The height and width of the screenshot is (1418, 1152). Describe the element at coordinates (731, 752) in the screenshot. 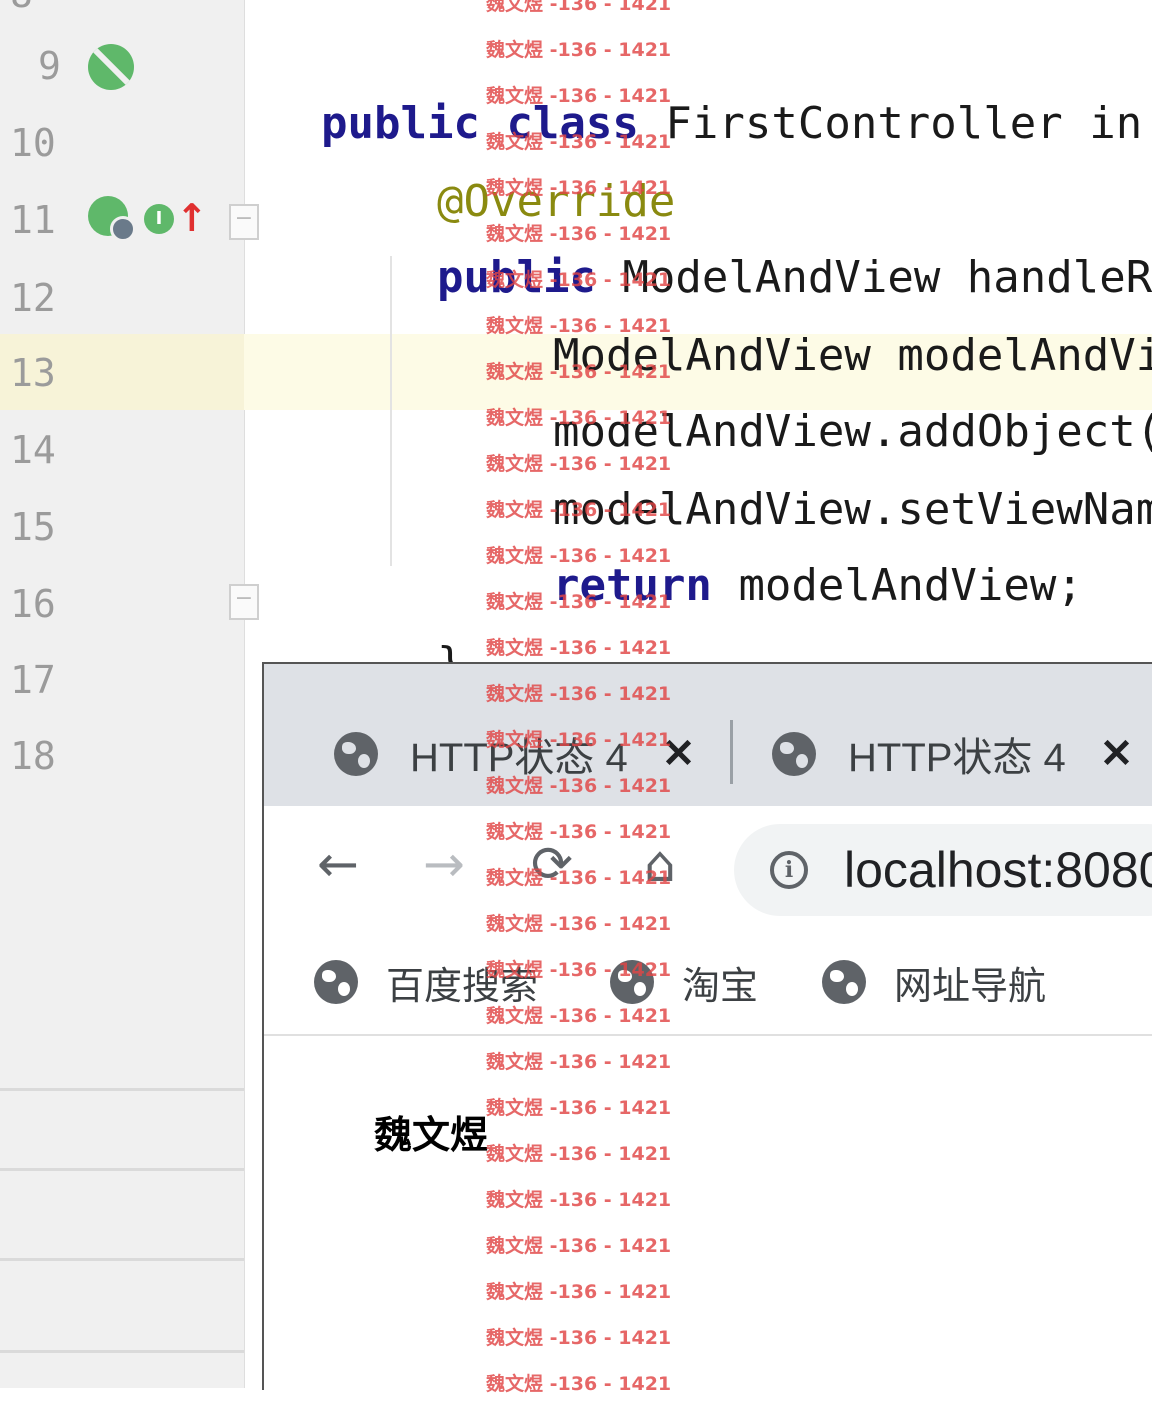

I see `tab-separator` at that location.